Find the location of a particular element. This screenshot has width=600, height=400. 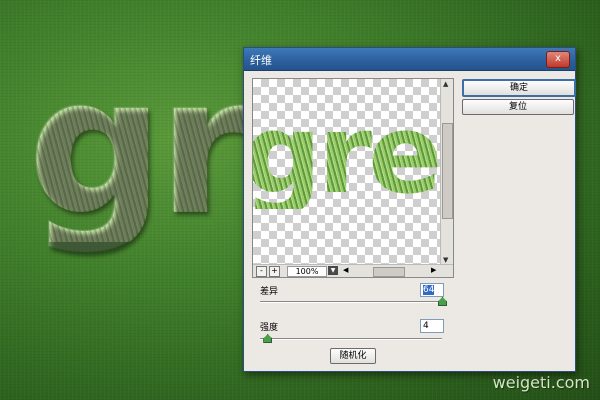

variance-input: 64 is located at coordinates (432, 290).